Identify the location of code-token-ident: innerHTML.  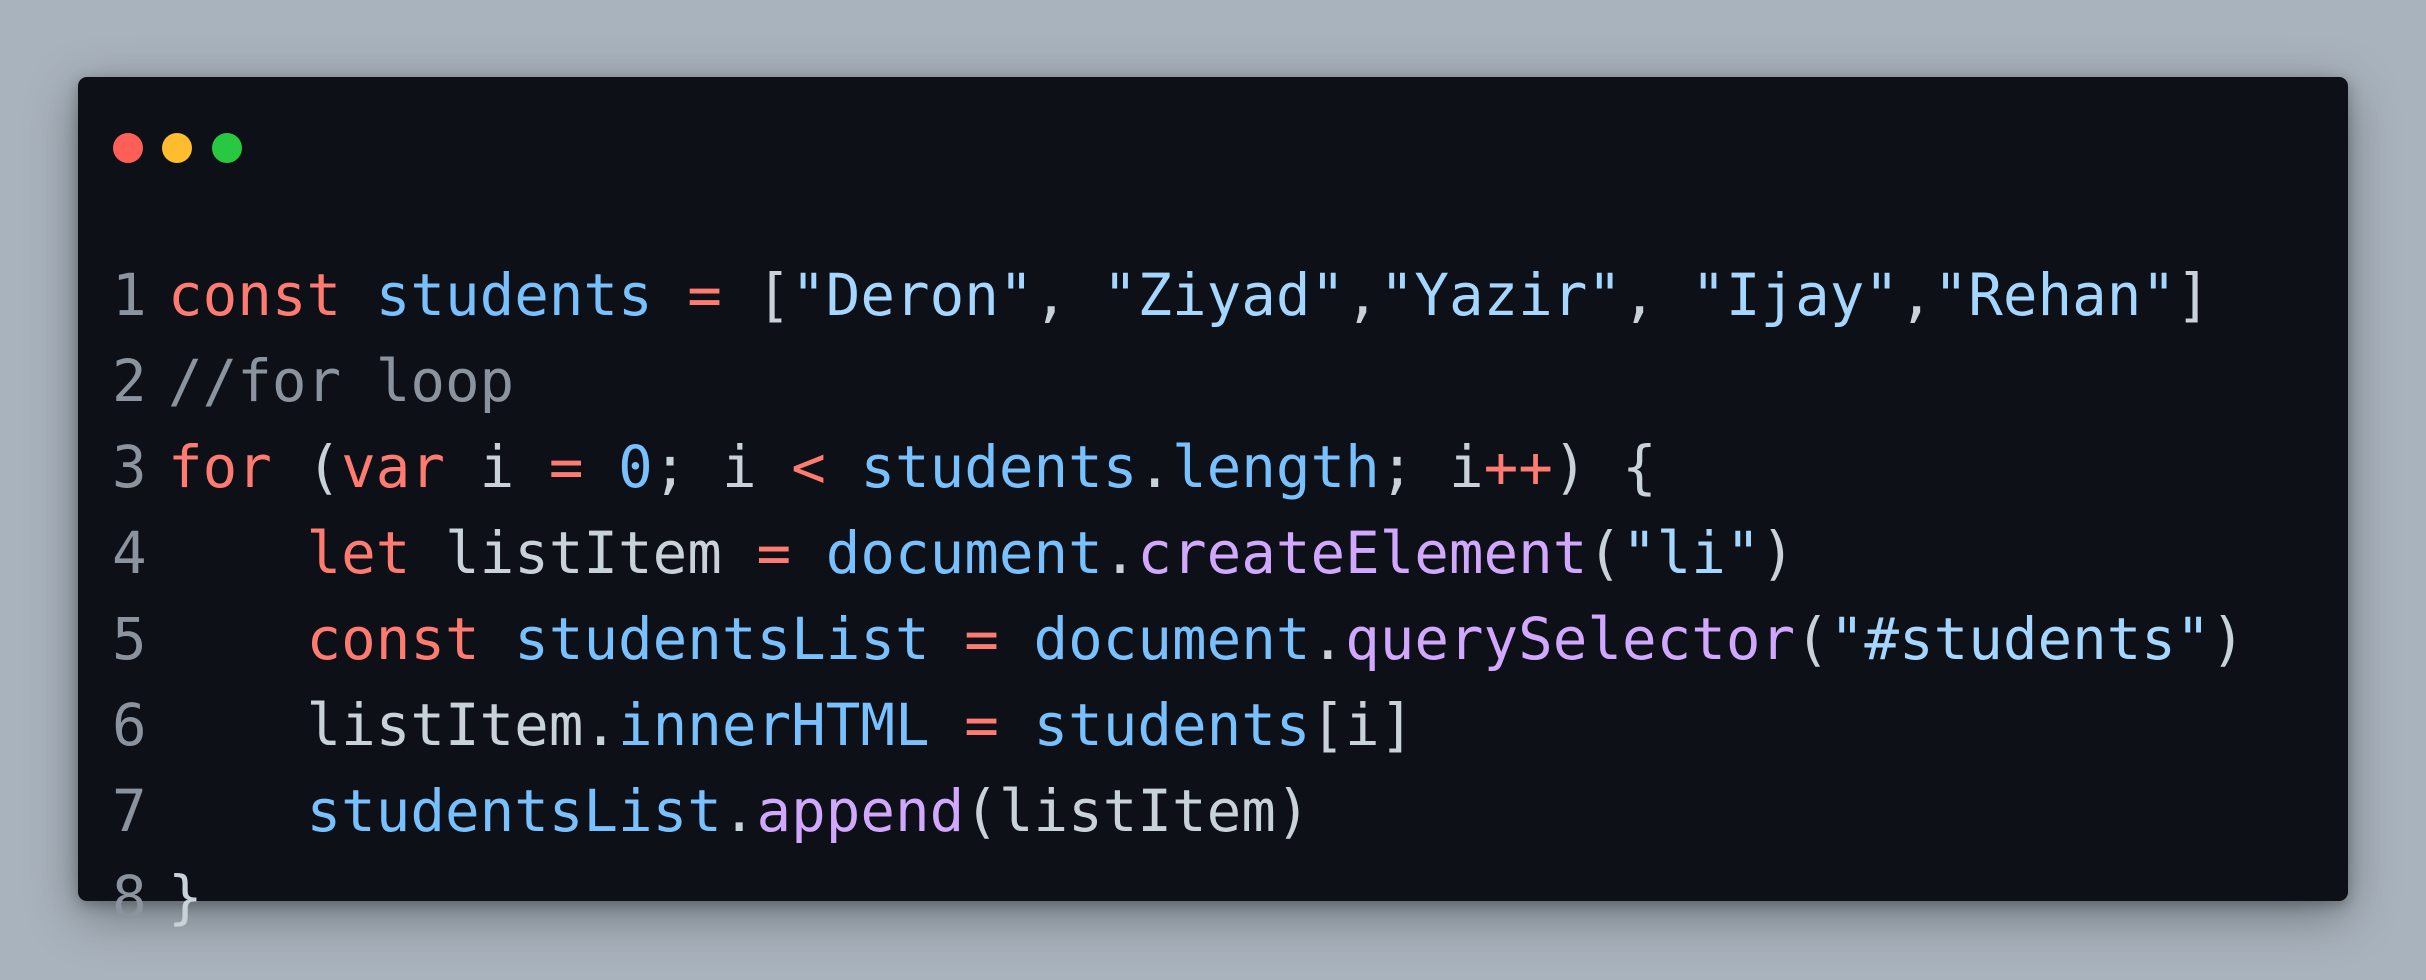
(774, 725).